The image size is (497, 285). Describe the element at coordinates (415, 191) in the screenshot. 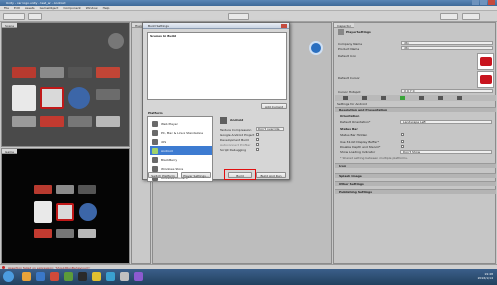

I see `publishing-settings-section: Publishing Settings` at that location.